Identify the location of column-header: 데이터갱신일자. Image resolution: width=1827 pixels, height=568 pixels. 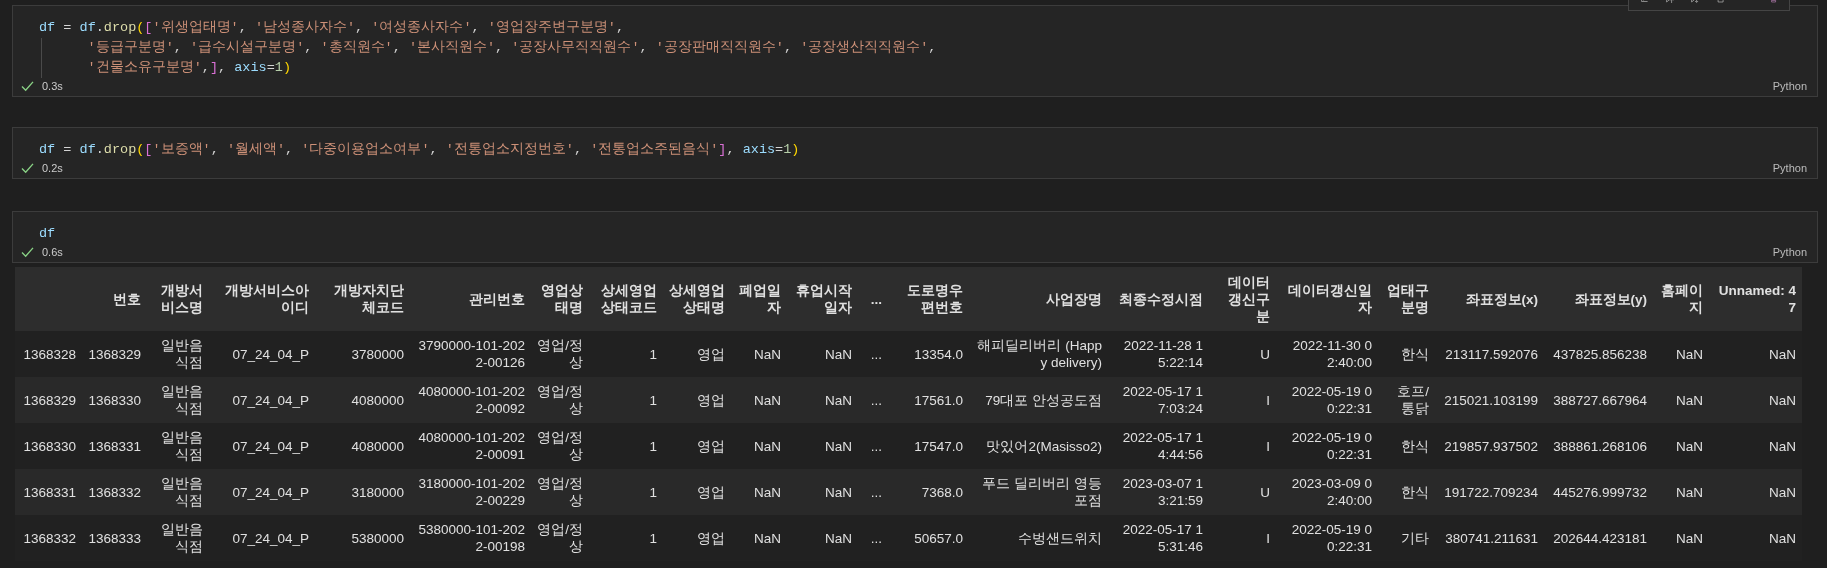
(1327, 299).